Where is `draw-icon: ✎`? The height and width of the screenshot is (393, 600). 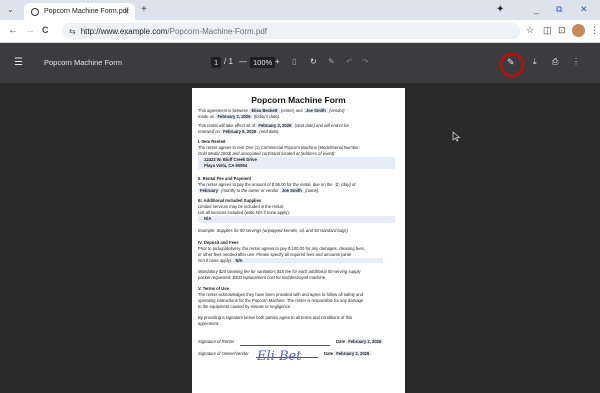 draw-icon: ✎ is located at coordinates (331, 61).